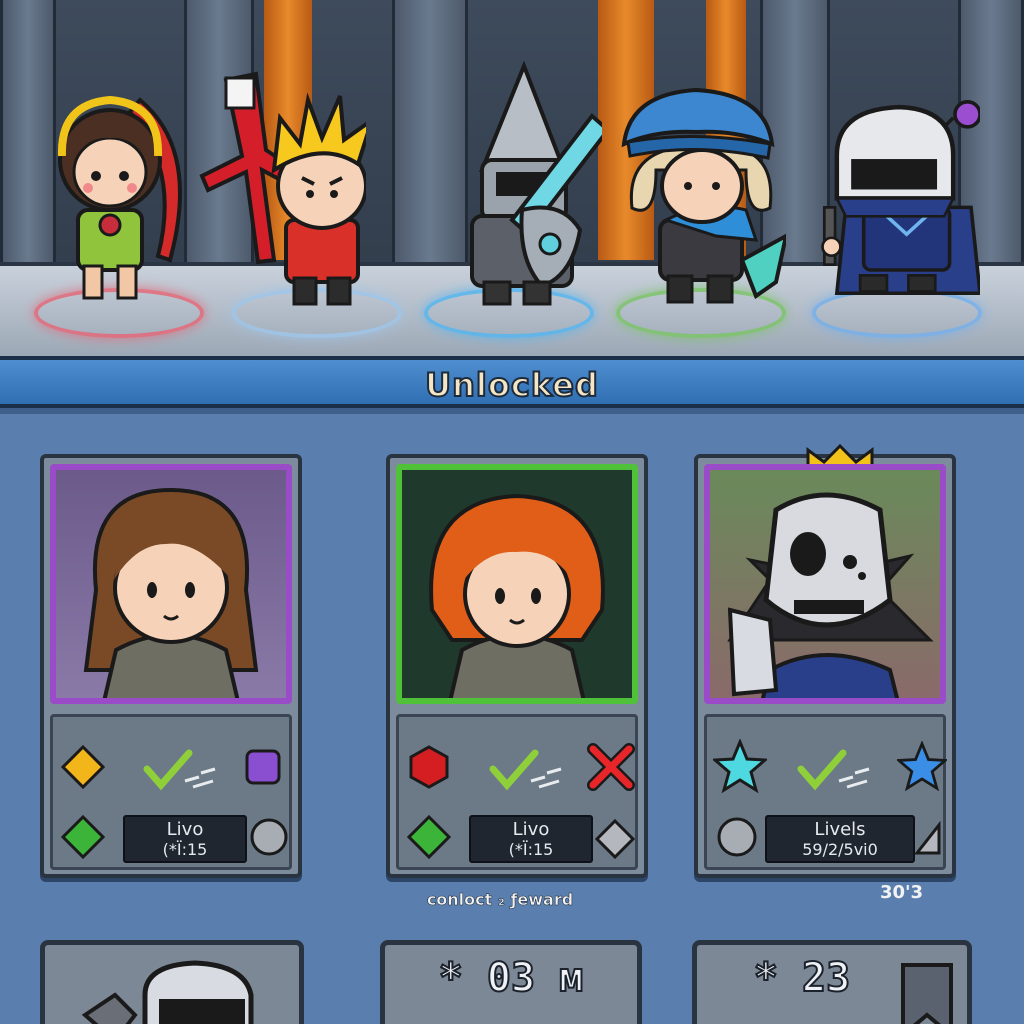  What do you see at coordinates (511, 385) in the screenshot?
I see `section-title: Unlocked` at bounding box center [511, 385].